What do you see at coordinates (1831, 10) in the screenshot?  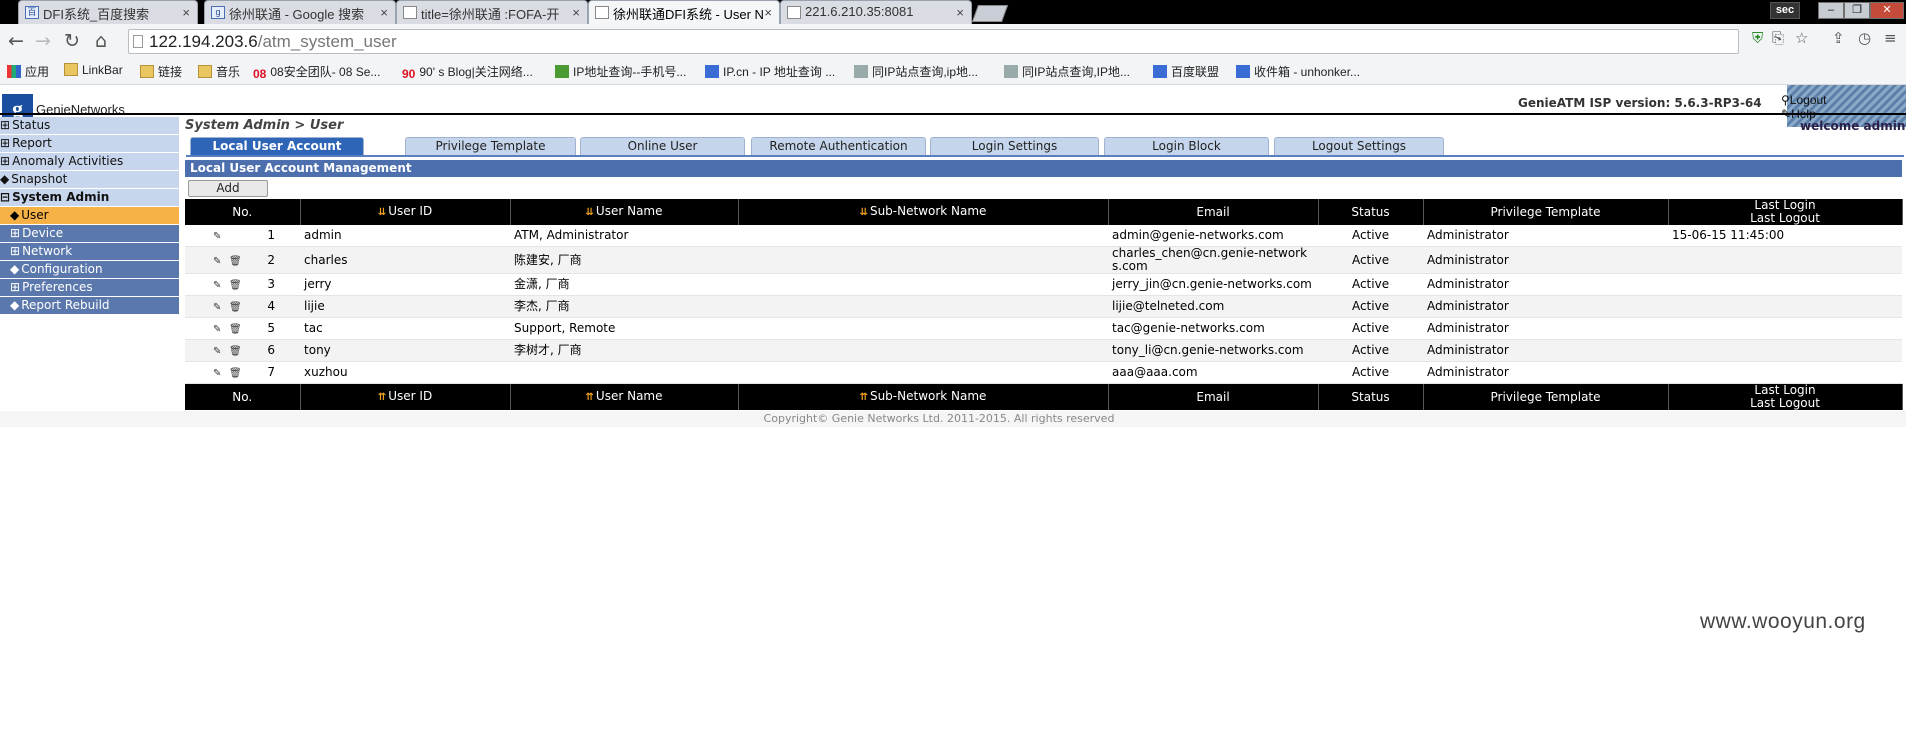 I see `minimize-button: –` at bounding box center [1831, 10].